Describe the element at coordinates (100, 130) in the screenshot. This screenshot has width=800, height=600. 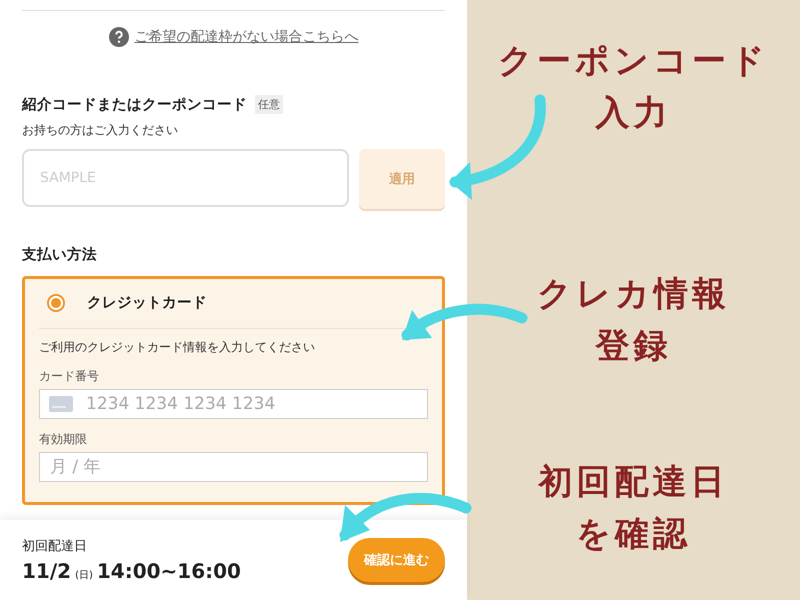
I see `hint-text: お持ちの方はご入力ください` at that location.